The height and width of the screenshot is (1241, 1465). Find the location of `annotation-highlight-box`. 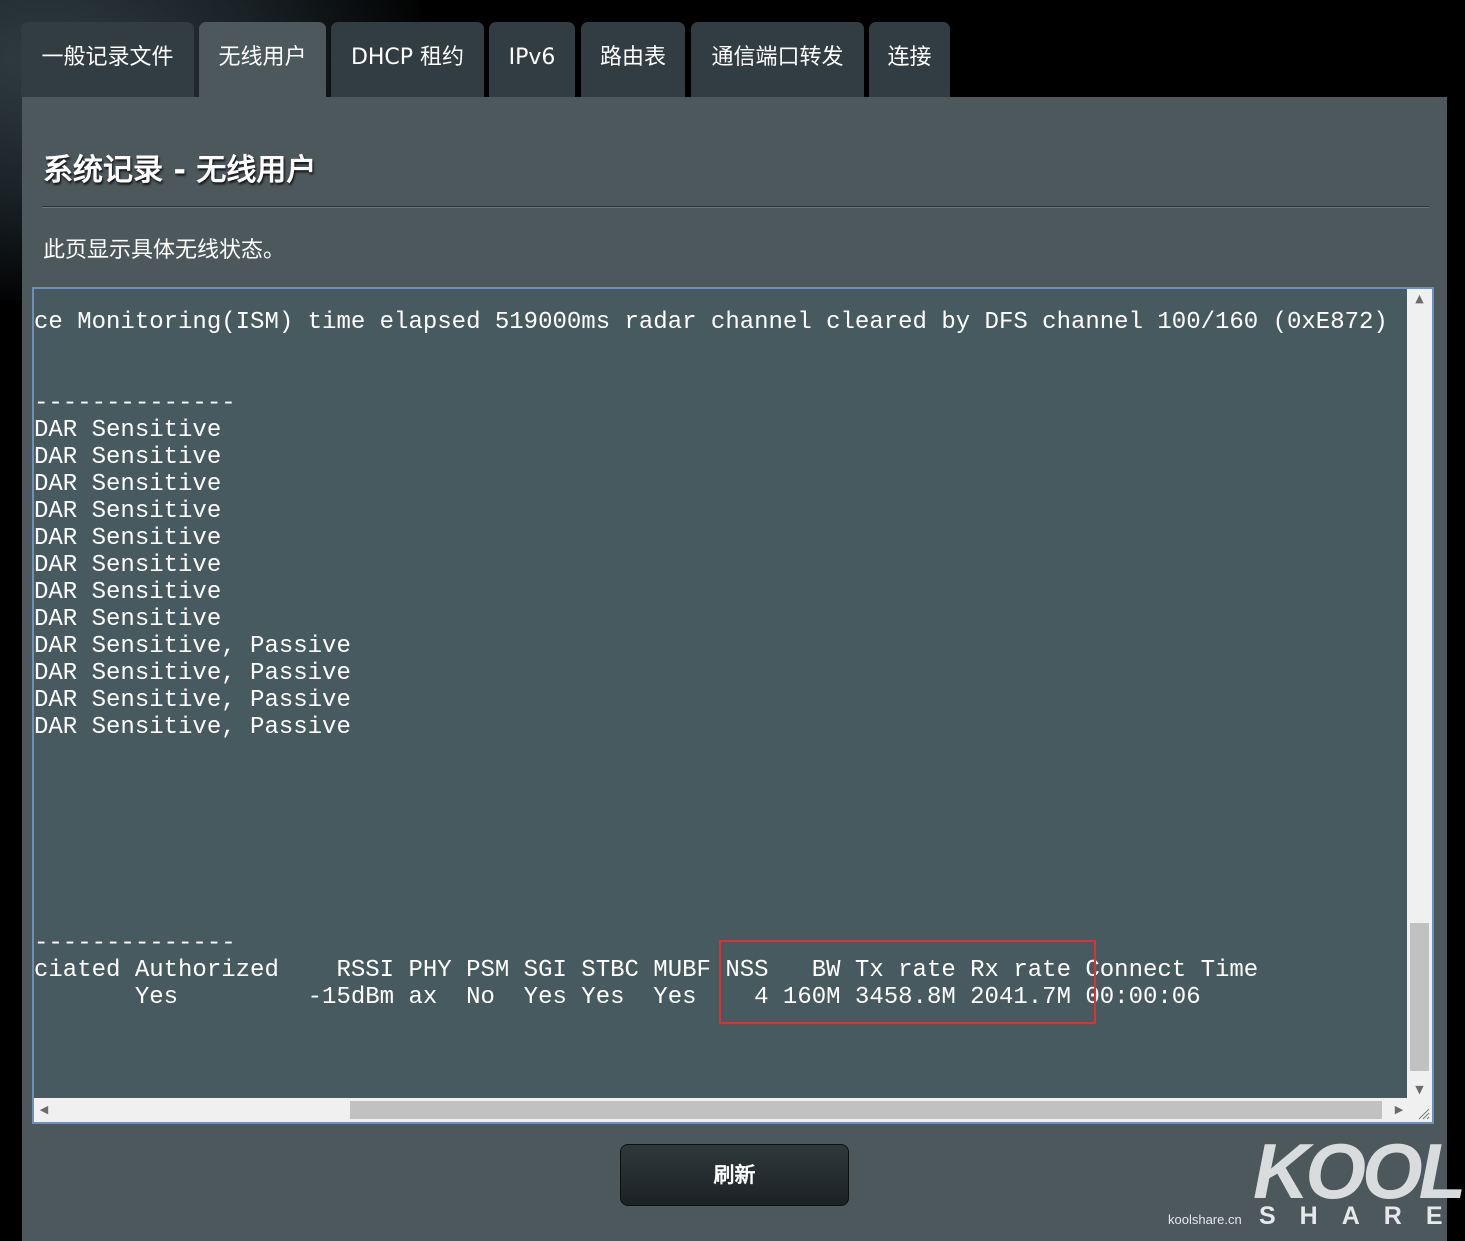

annotation-highlight-box is located at coordinates (907, 982).